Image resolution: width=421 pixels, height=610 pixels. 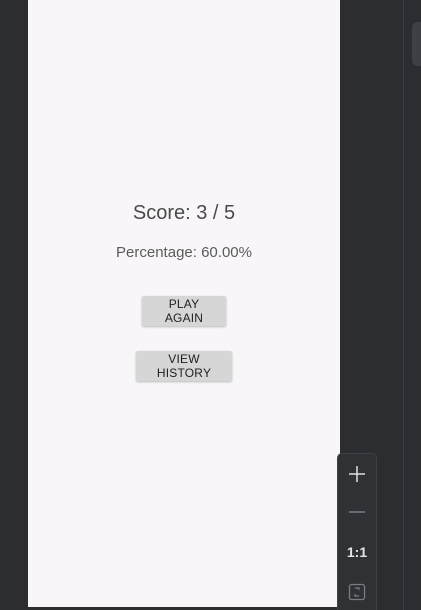 I want to click on zoom-reset-label: 1:1, so click(x=357, y=552).